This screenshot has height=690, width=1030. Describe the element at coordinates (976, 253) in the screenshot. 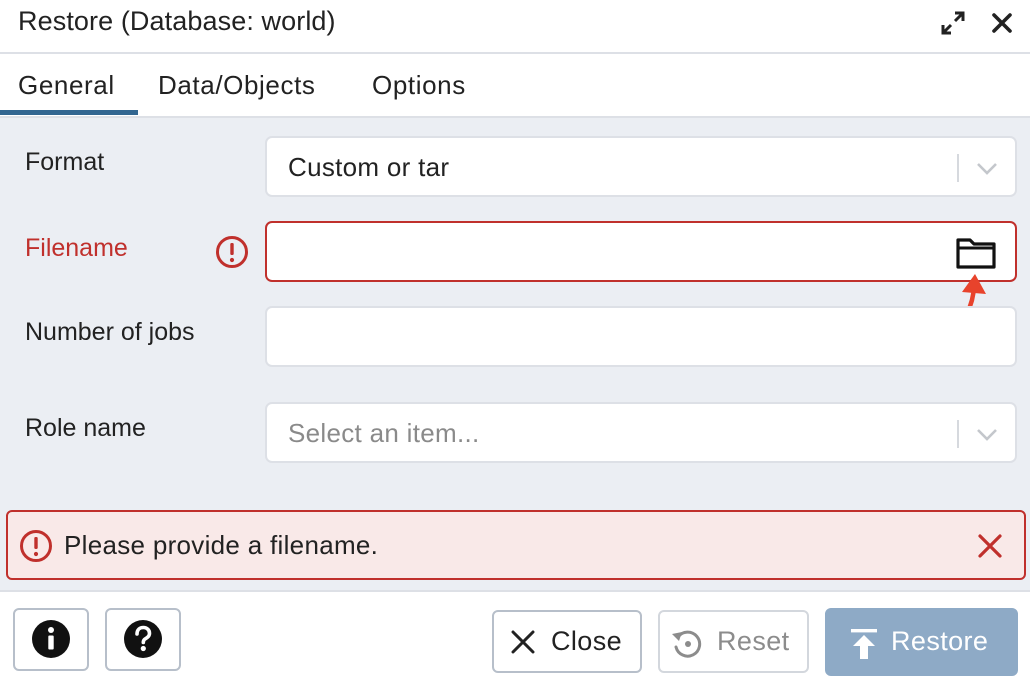

I see `folder-icon` at that location.